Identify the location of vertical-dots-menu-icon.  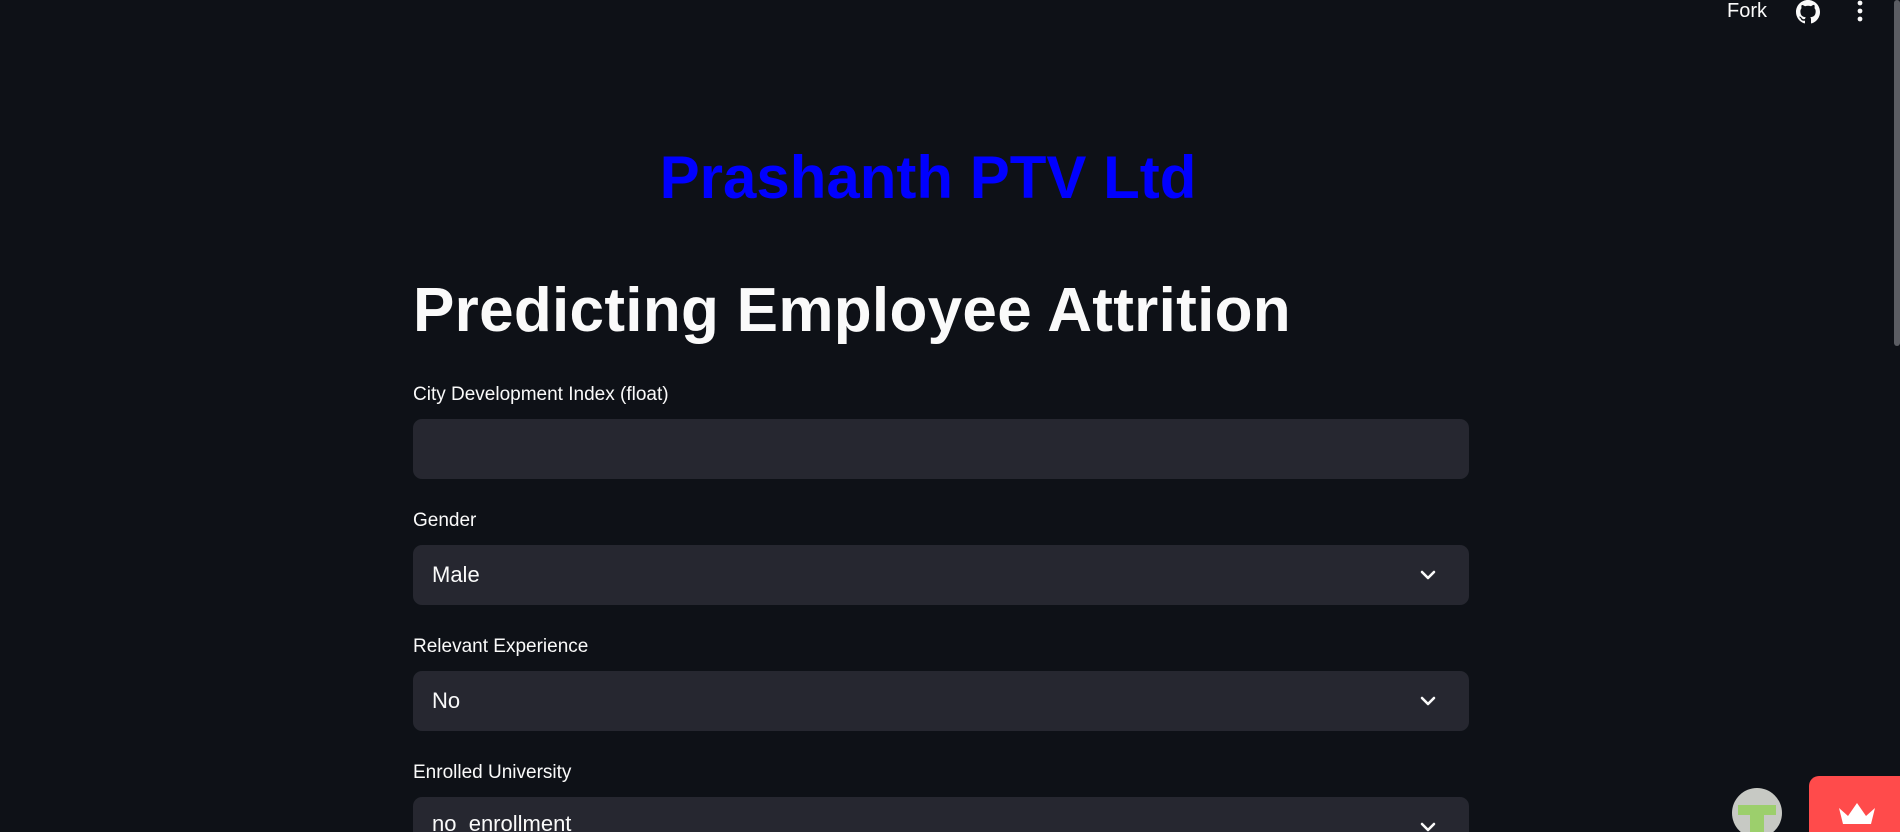
(1860, 12).